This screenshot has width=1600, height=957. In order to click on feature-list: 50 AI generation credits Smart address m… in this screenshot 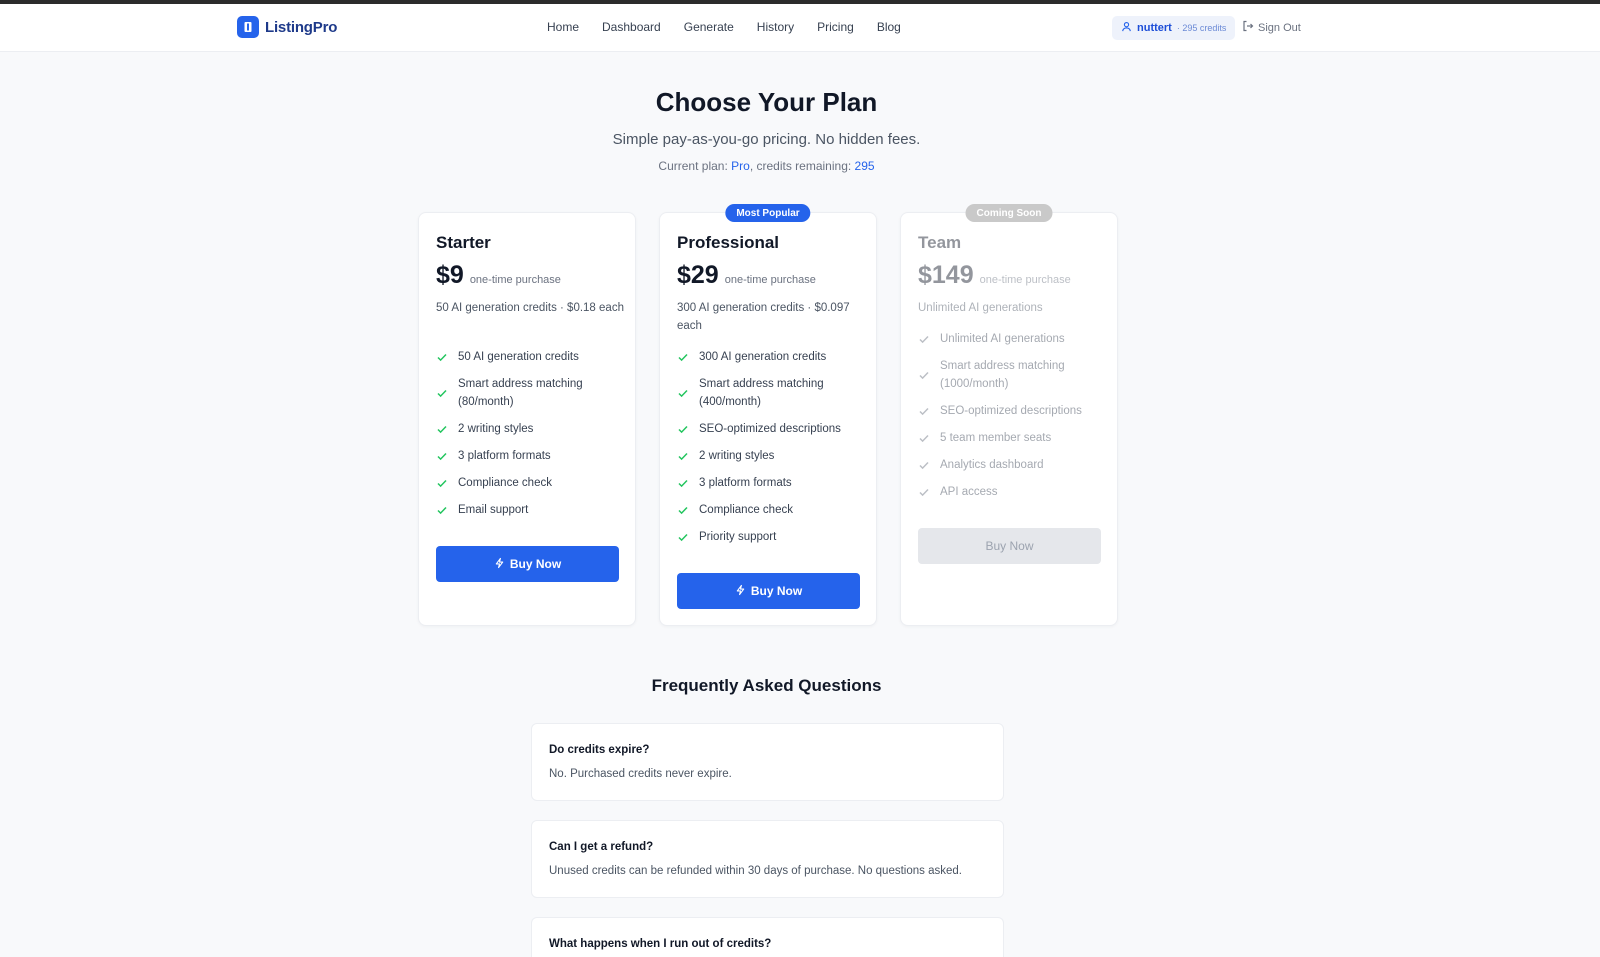, I will do `click(527, 433)`.